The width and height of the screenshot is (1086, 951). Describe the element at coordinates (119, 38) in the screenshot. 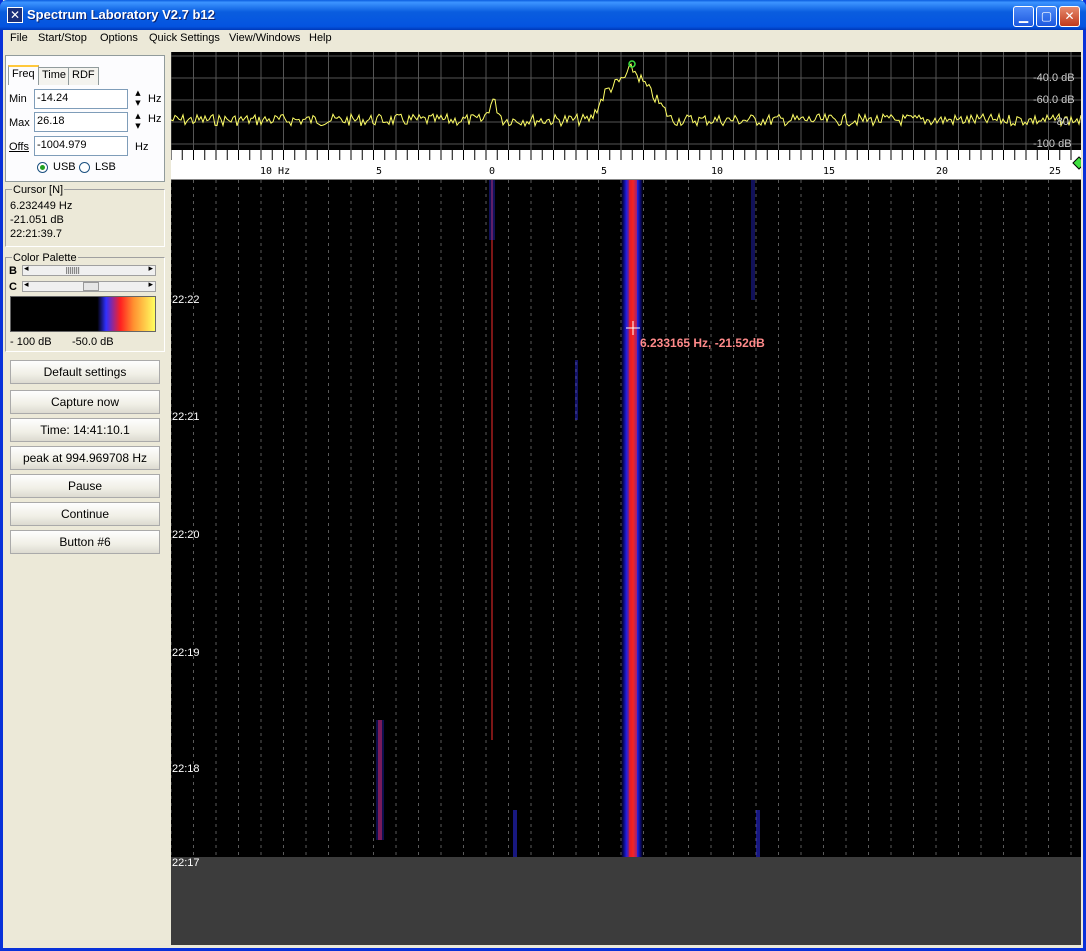

I see `menu-options: Options` at that location.